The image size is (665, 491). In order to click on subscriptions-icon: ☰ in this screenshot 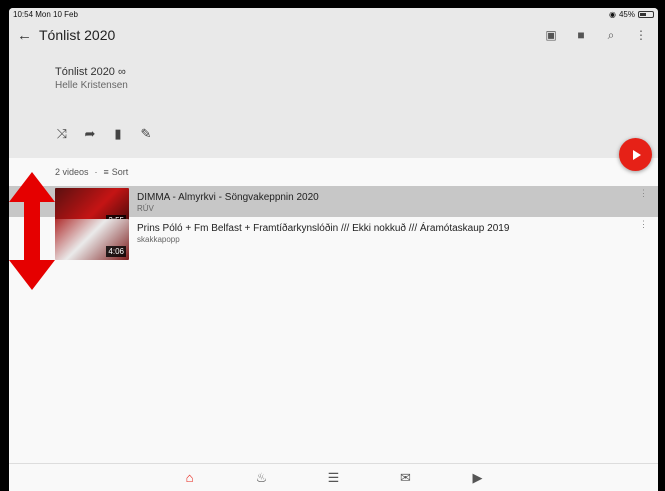, I will do `click(334, 478)`.